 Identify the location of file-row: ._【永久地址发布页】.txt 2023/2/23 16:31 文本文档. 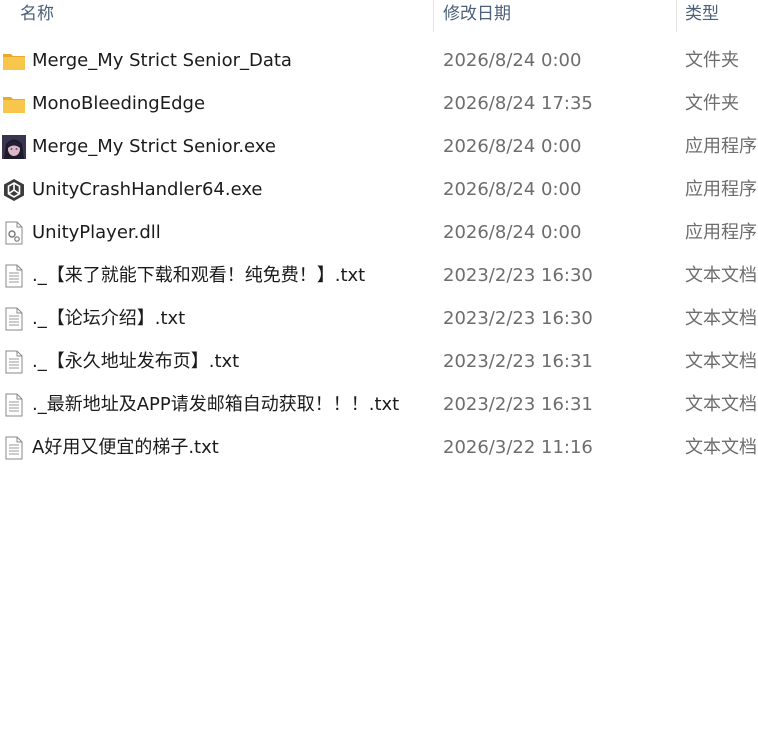
(379, 361).